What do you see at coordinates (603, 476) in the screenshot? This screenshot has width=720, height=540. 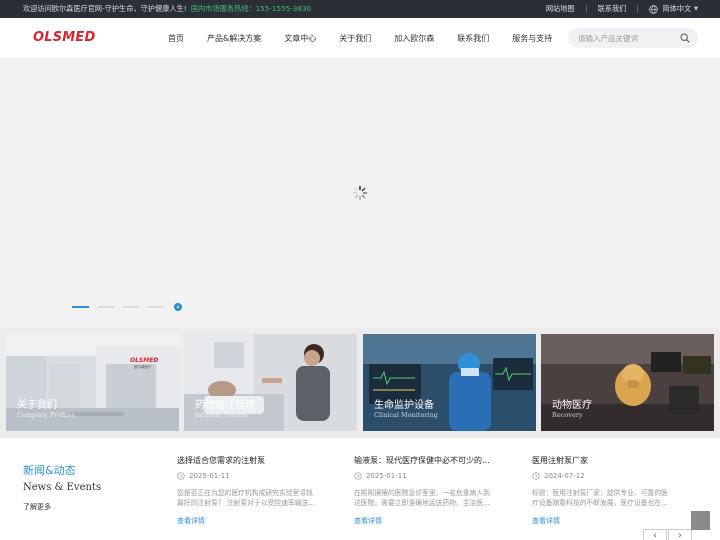 I see `news-item-date: 2024-07-12` at bounding box center [603, 476].